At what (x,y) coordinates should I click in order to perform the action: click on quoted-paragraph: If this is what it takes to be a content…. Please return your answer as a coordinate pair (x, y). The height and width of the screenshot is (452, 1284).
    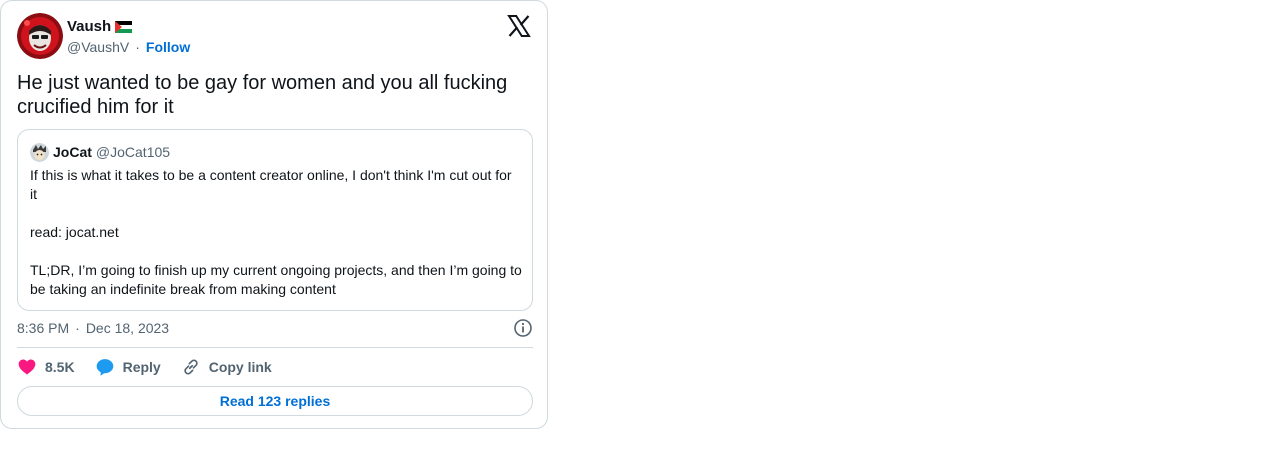
    Looking at the image, I should click on (271, 184).